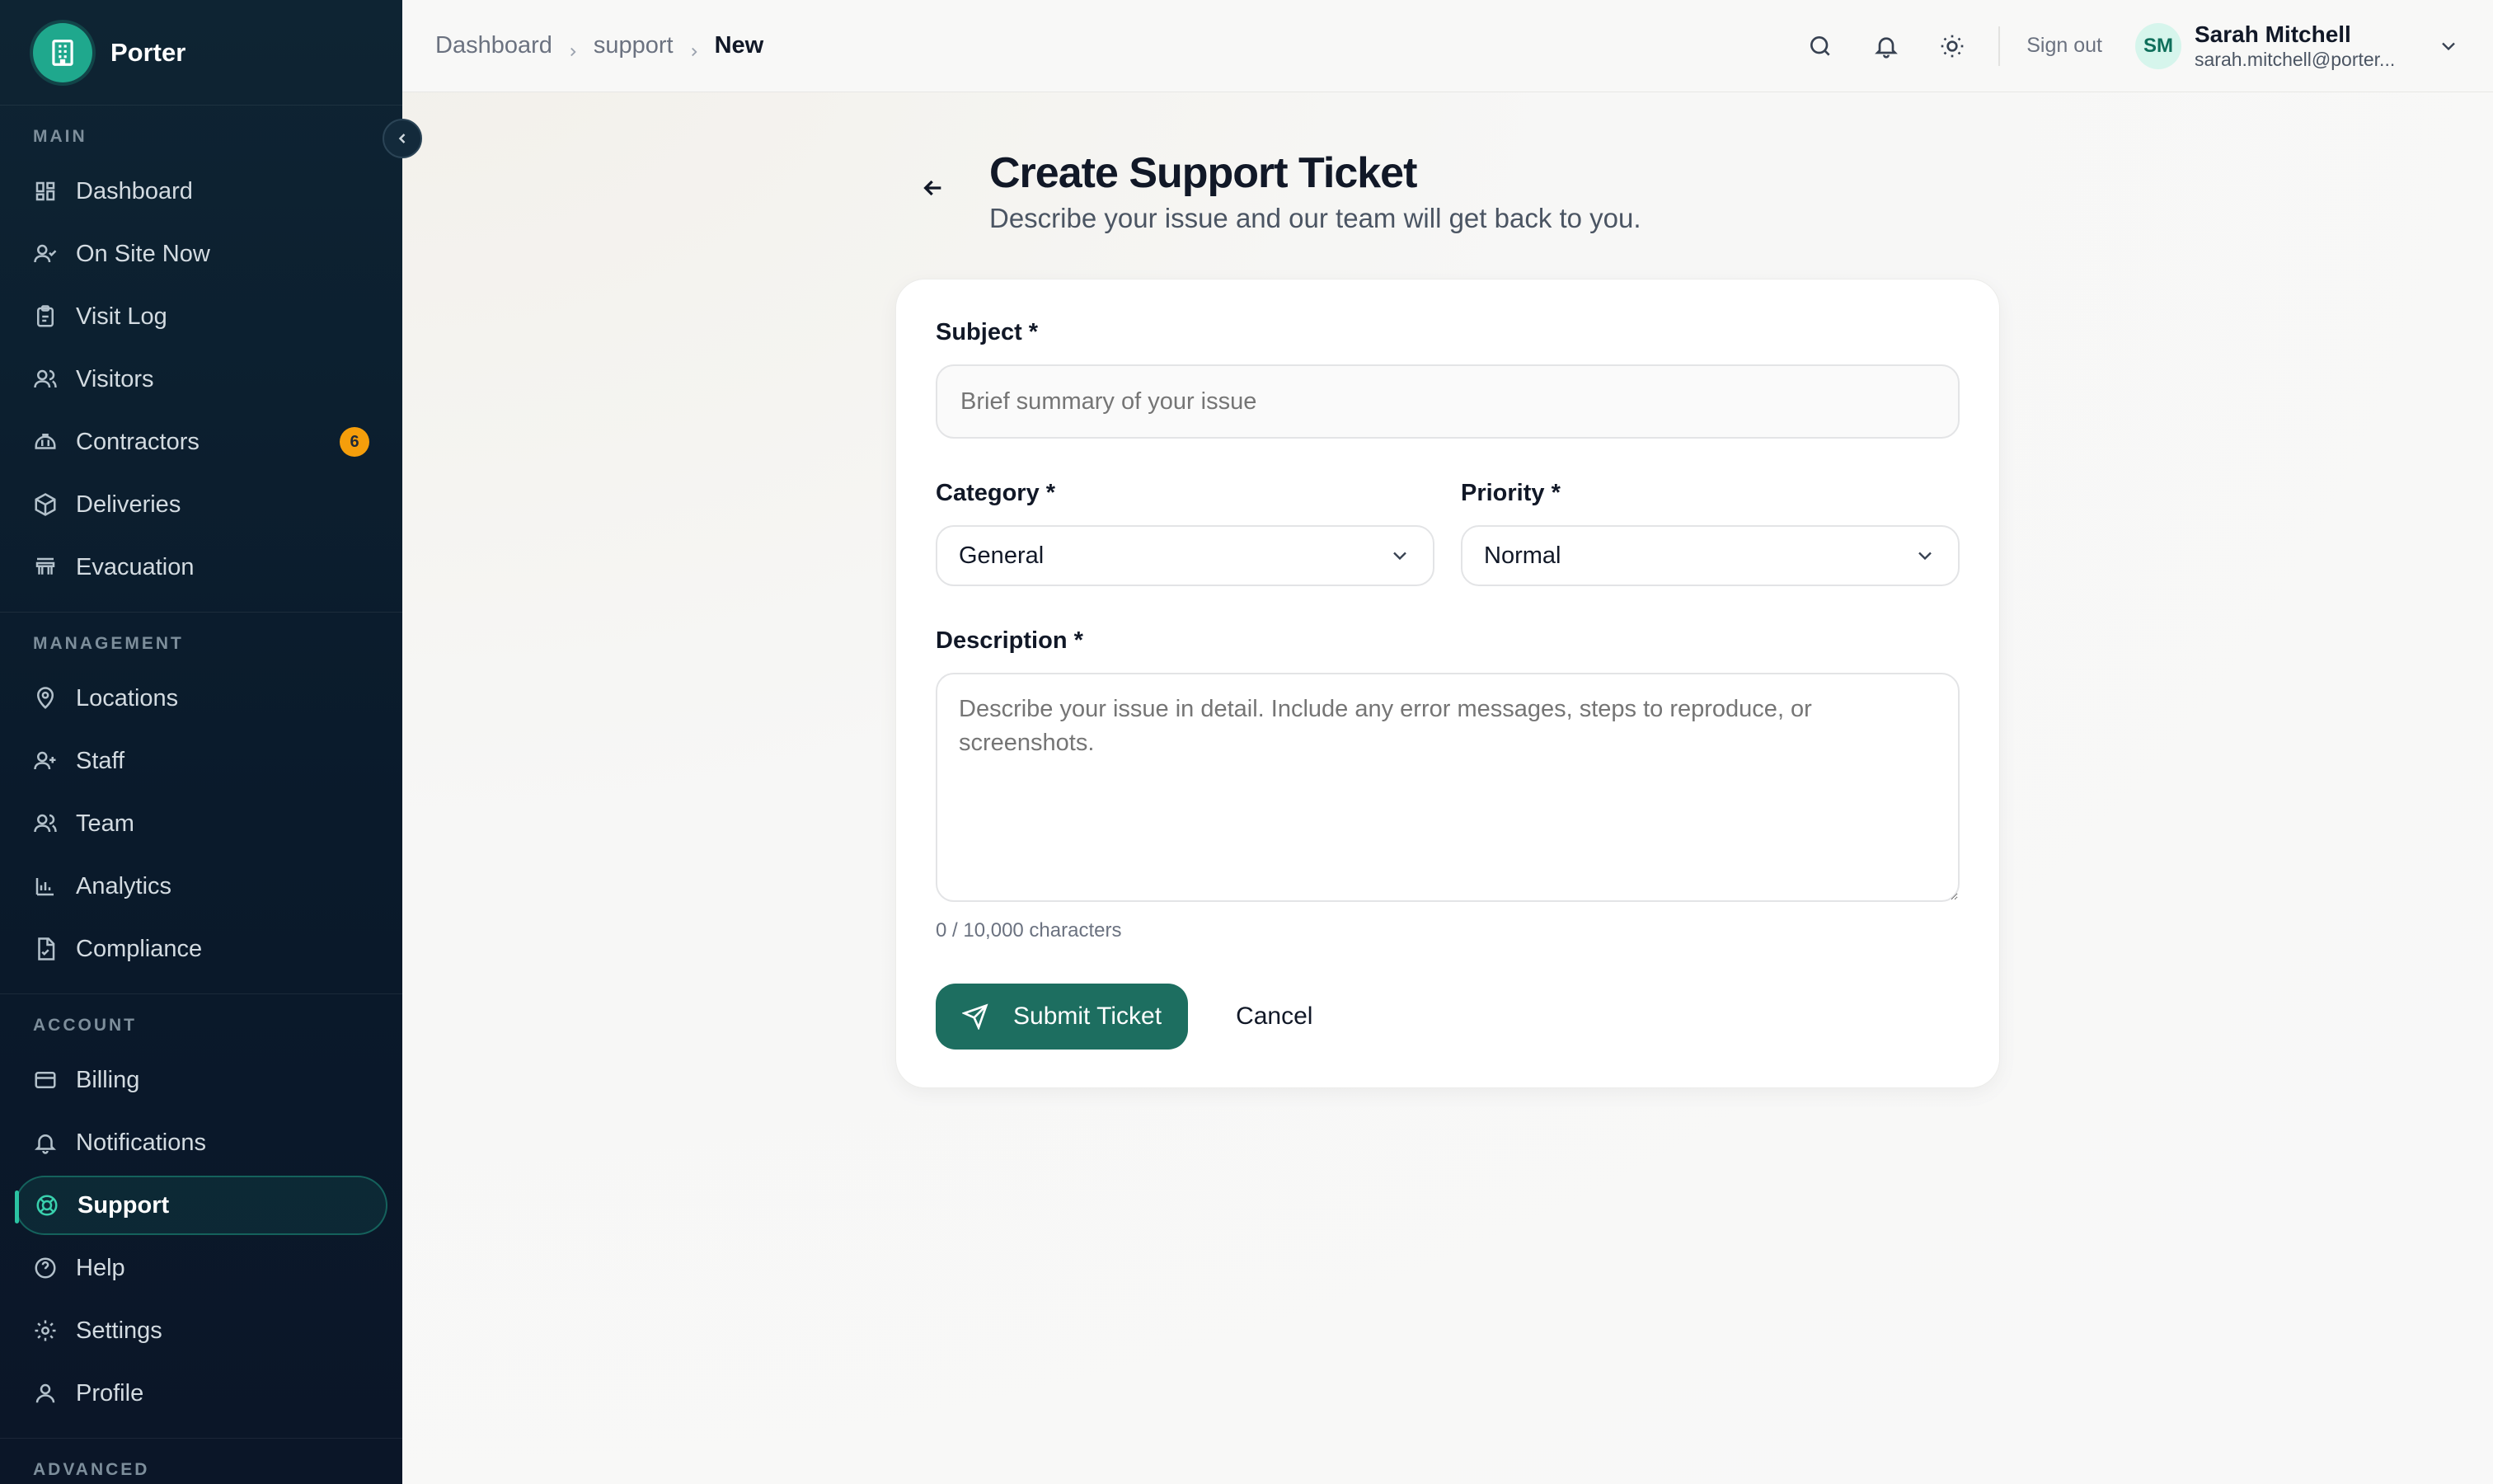 Image resolution: width=2493 pixels, height=1484 pixels. What do you see at coordinates (1448, 401) in the screenshot?
I see `subject-input` at bounding box center [1448, 401].